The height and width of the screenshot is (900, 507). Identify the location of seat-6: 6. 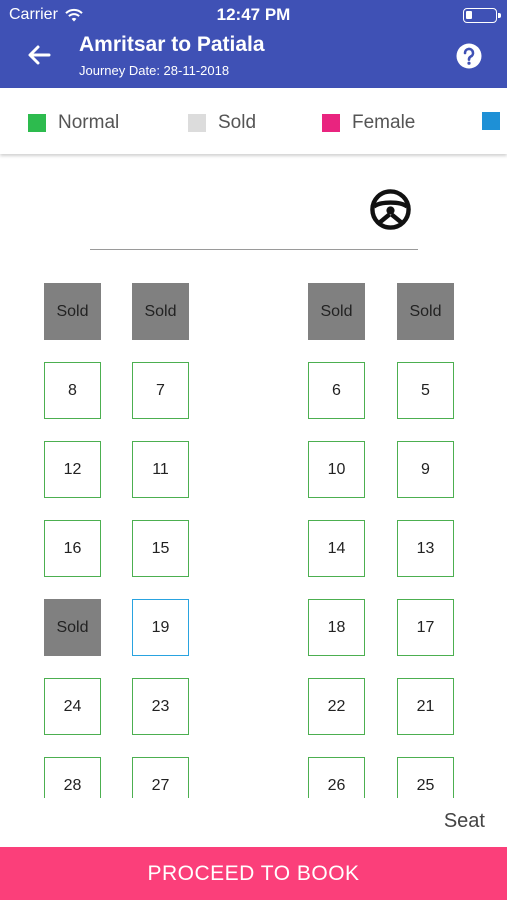
(336, 390).